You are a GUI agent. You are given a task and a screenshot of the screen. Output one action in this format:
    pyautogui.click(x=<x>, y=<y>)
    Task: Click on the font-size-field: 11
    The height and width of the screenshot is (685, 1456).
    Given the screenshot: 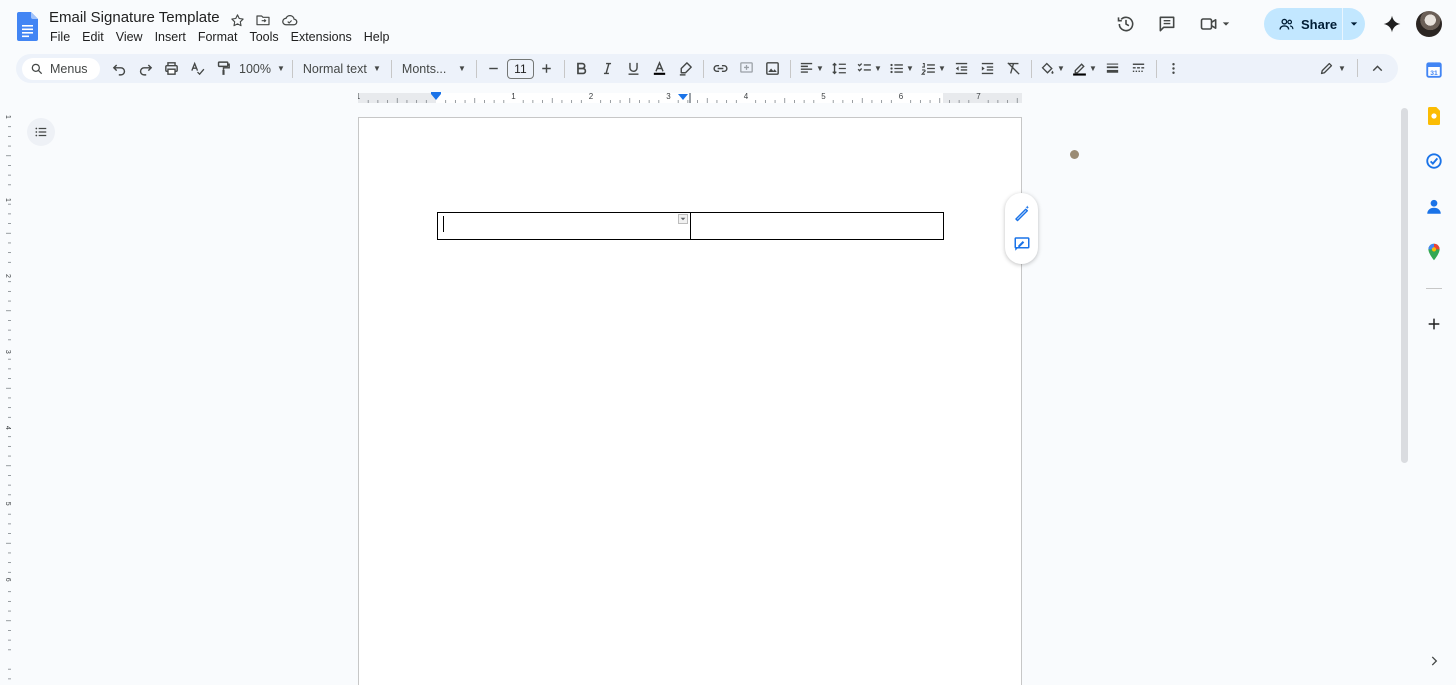 What is the action you would take?
    pyautogui.click(x=520, y=69)
    